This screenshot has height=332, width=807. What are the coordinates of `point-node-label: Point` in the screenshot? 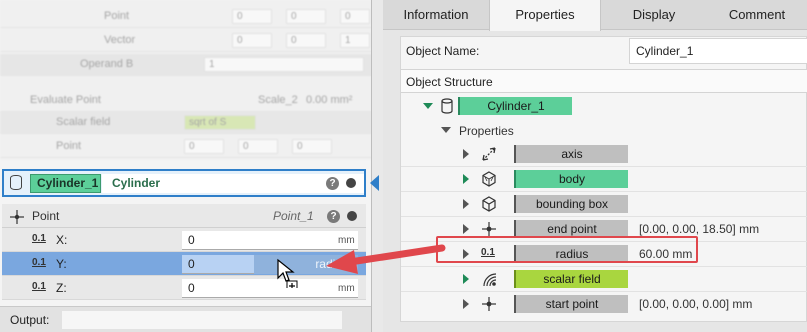 It's located at (46, 216).